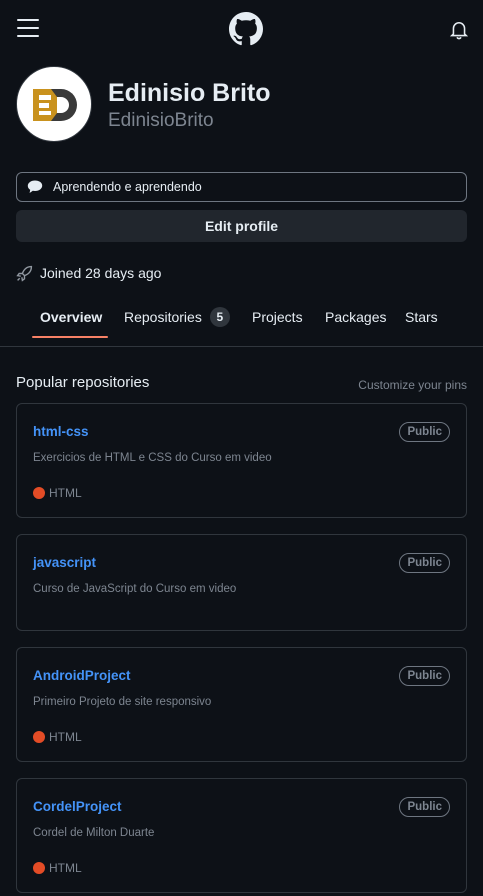 This screenshot has height=896, width=483. What do you see at coordinates (83, 382) in the screenshot?
I see `popular-repositories-heading: Popular repositories` at bounding box center [83, 382].